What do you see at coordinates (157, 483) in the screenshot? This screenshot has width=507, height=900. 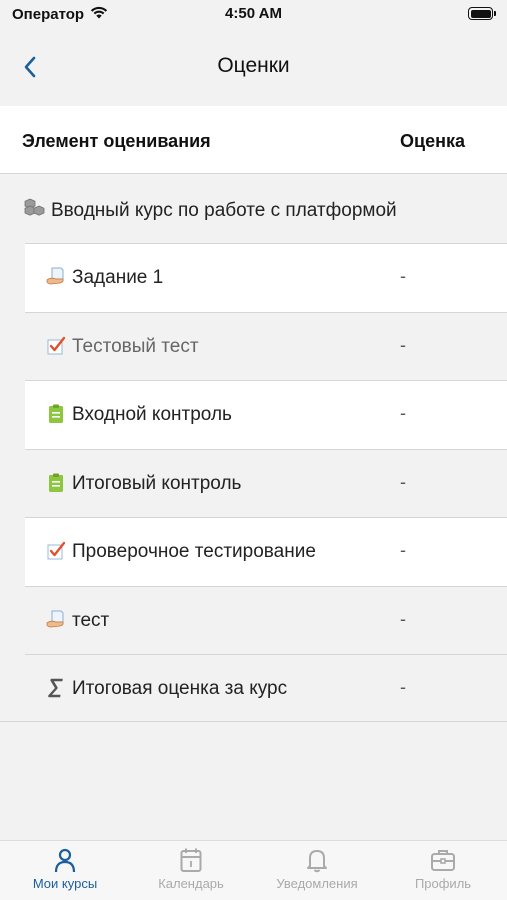 I see `grade-item-label: Итоговый контроль` at bounding box center [157, 483].